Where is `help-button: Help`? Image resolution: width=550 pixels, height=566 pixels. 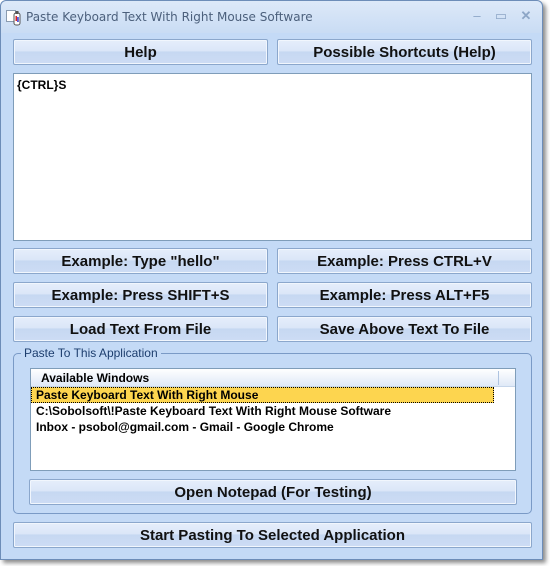
help-button: Help is located at coordinates (140, 52).